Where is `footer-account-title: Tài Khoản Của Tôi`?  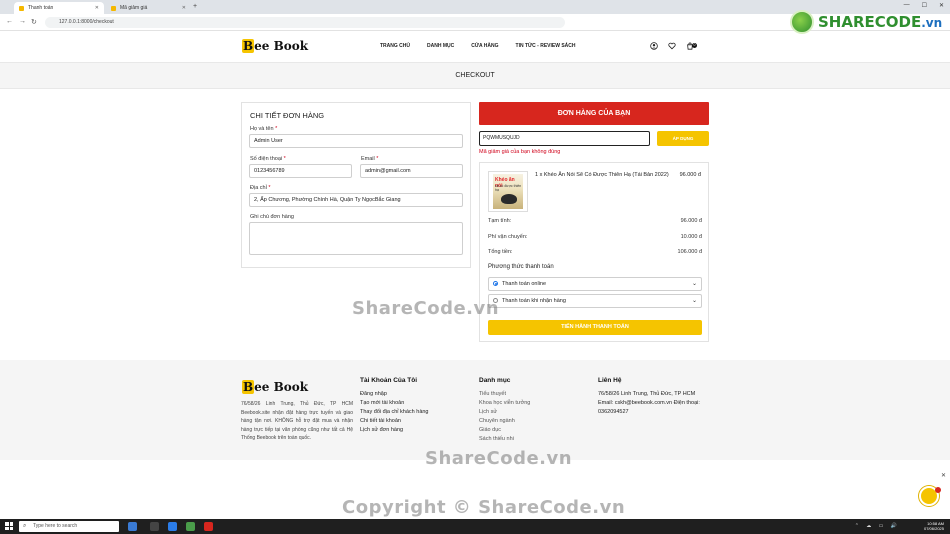 footer-account-title: Tài Khoản Của Tôi is located at coordinates (389, 380).